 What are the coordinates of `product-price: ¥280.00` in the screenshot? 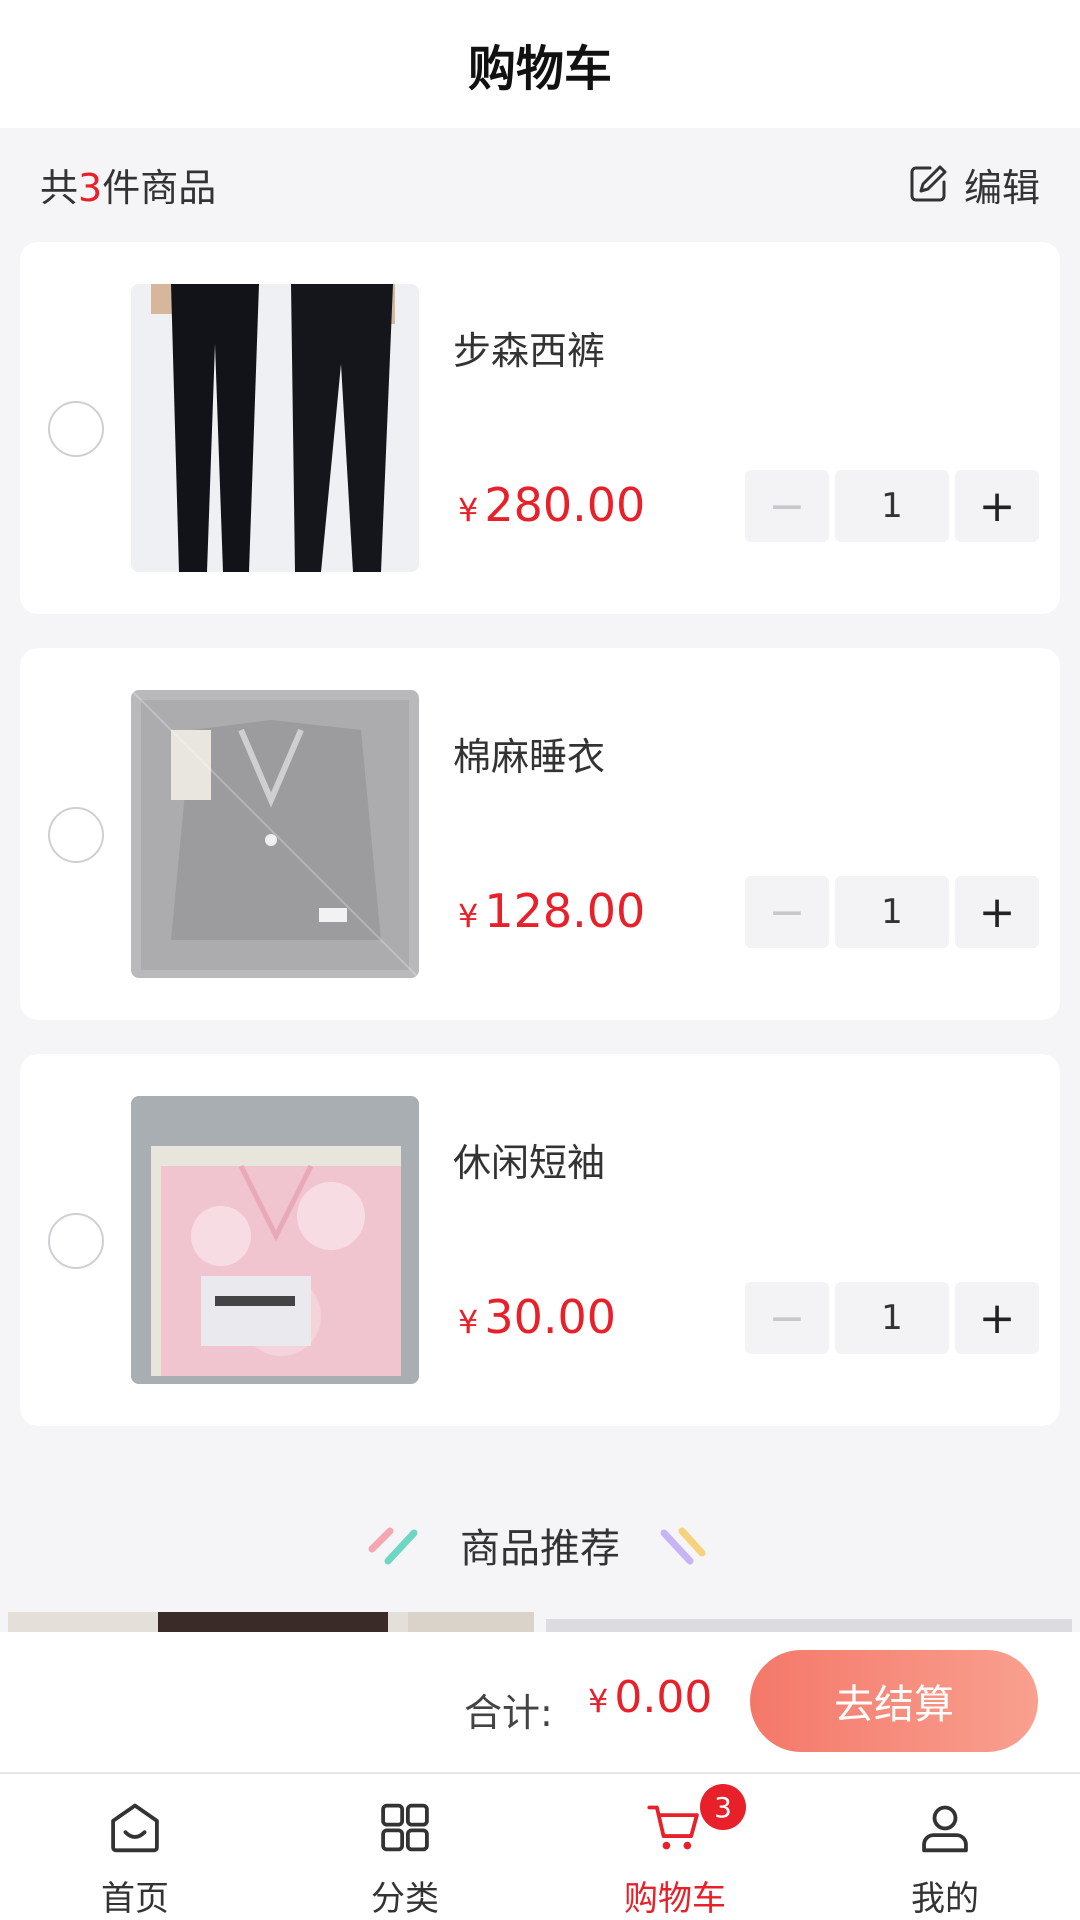 It's located at (551, 505).